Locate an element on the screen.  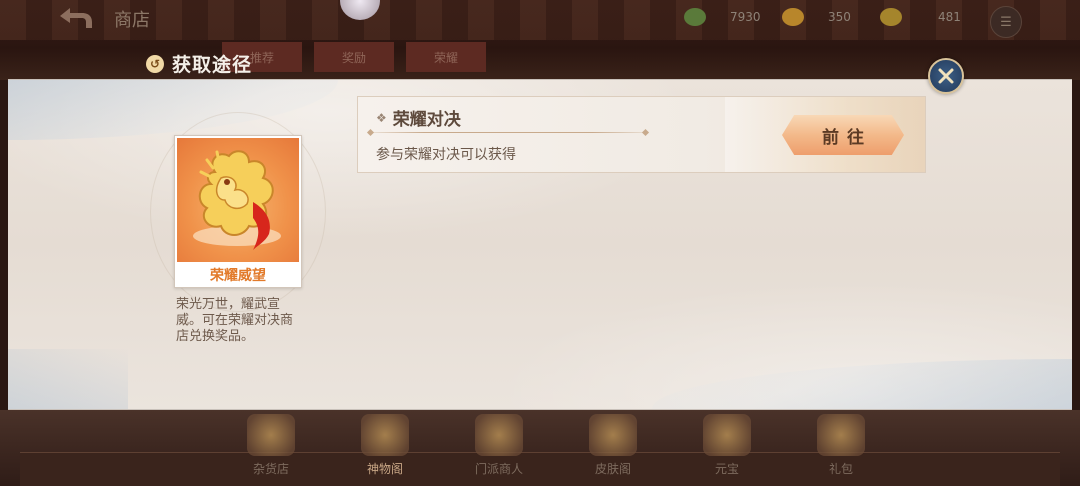
nav-skin-shop: 皮肤阁 is located at coordinates (613, 448).